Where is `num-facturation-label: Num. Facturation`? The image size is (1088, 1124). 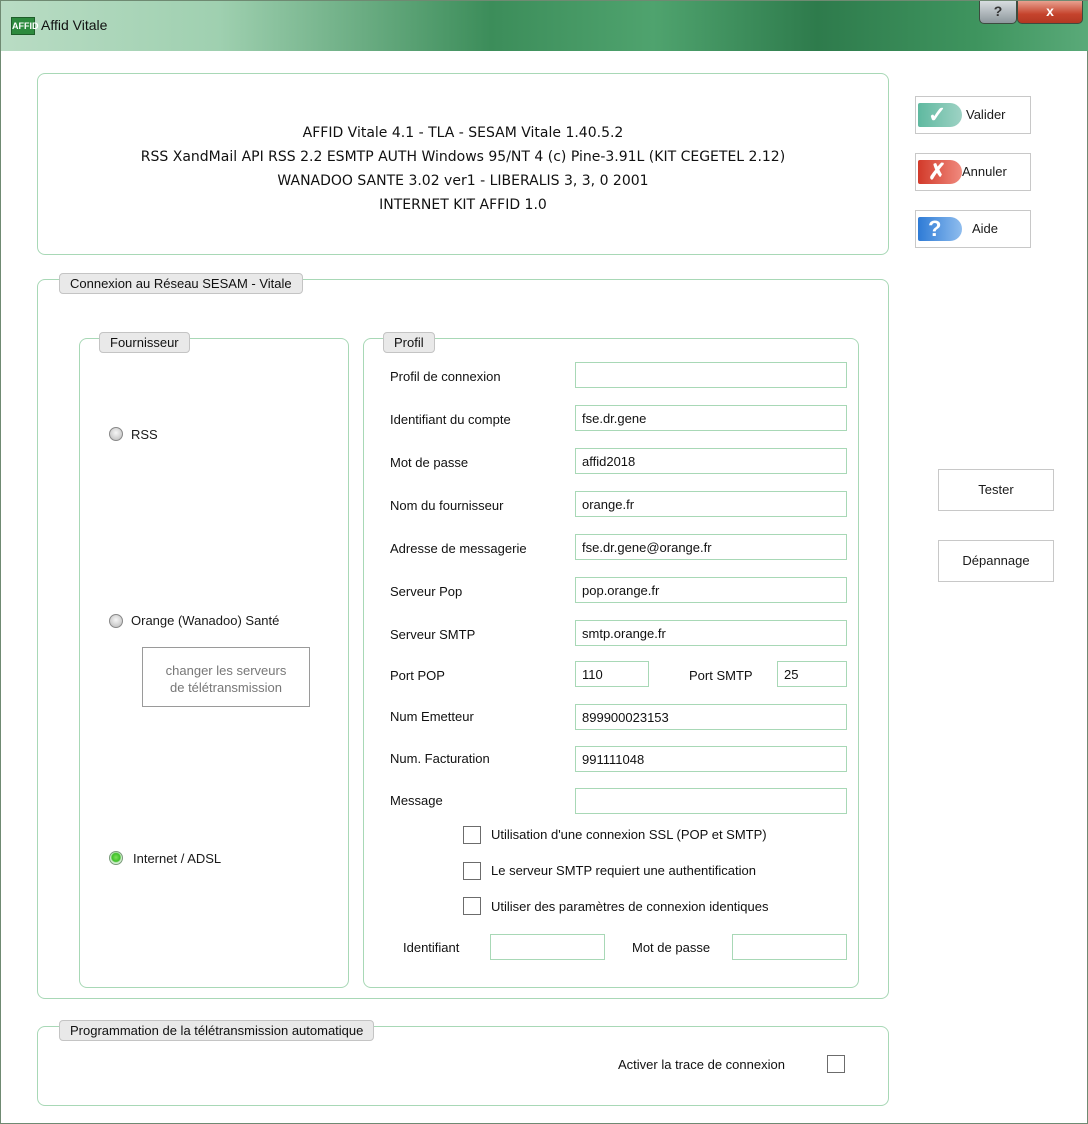
num-facturation-label: Num. Facturation is located at coordinates (440, 758).